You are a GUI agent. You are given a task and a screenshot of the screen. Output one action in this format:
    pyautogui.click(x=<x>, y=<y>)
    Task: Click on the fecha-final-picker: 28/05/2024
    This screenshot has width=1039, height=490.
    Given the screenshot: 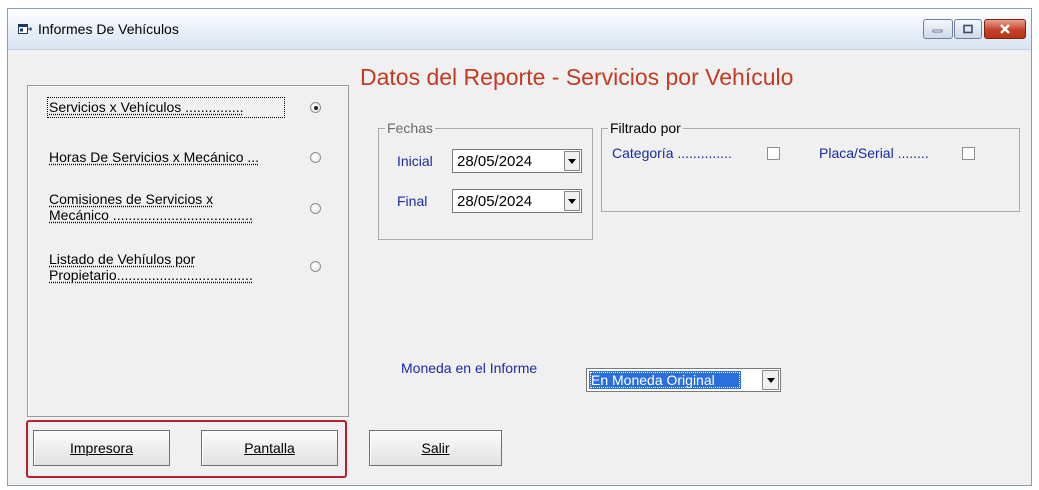 What is the action you would take?
    pyautogui.click(x=517, y=201)
    